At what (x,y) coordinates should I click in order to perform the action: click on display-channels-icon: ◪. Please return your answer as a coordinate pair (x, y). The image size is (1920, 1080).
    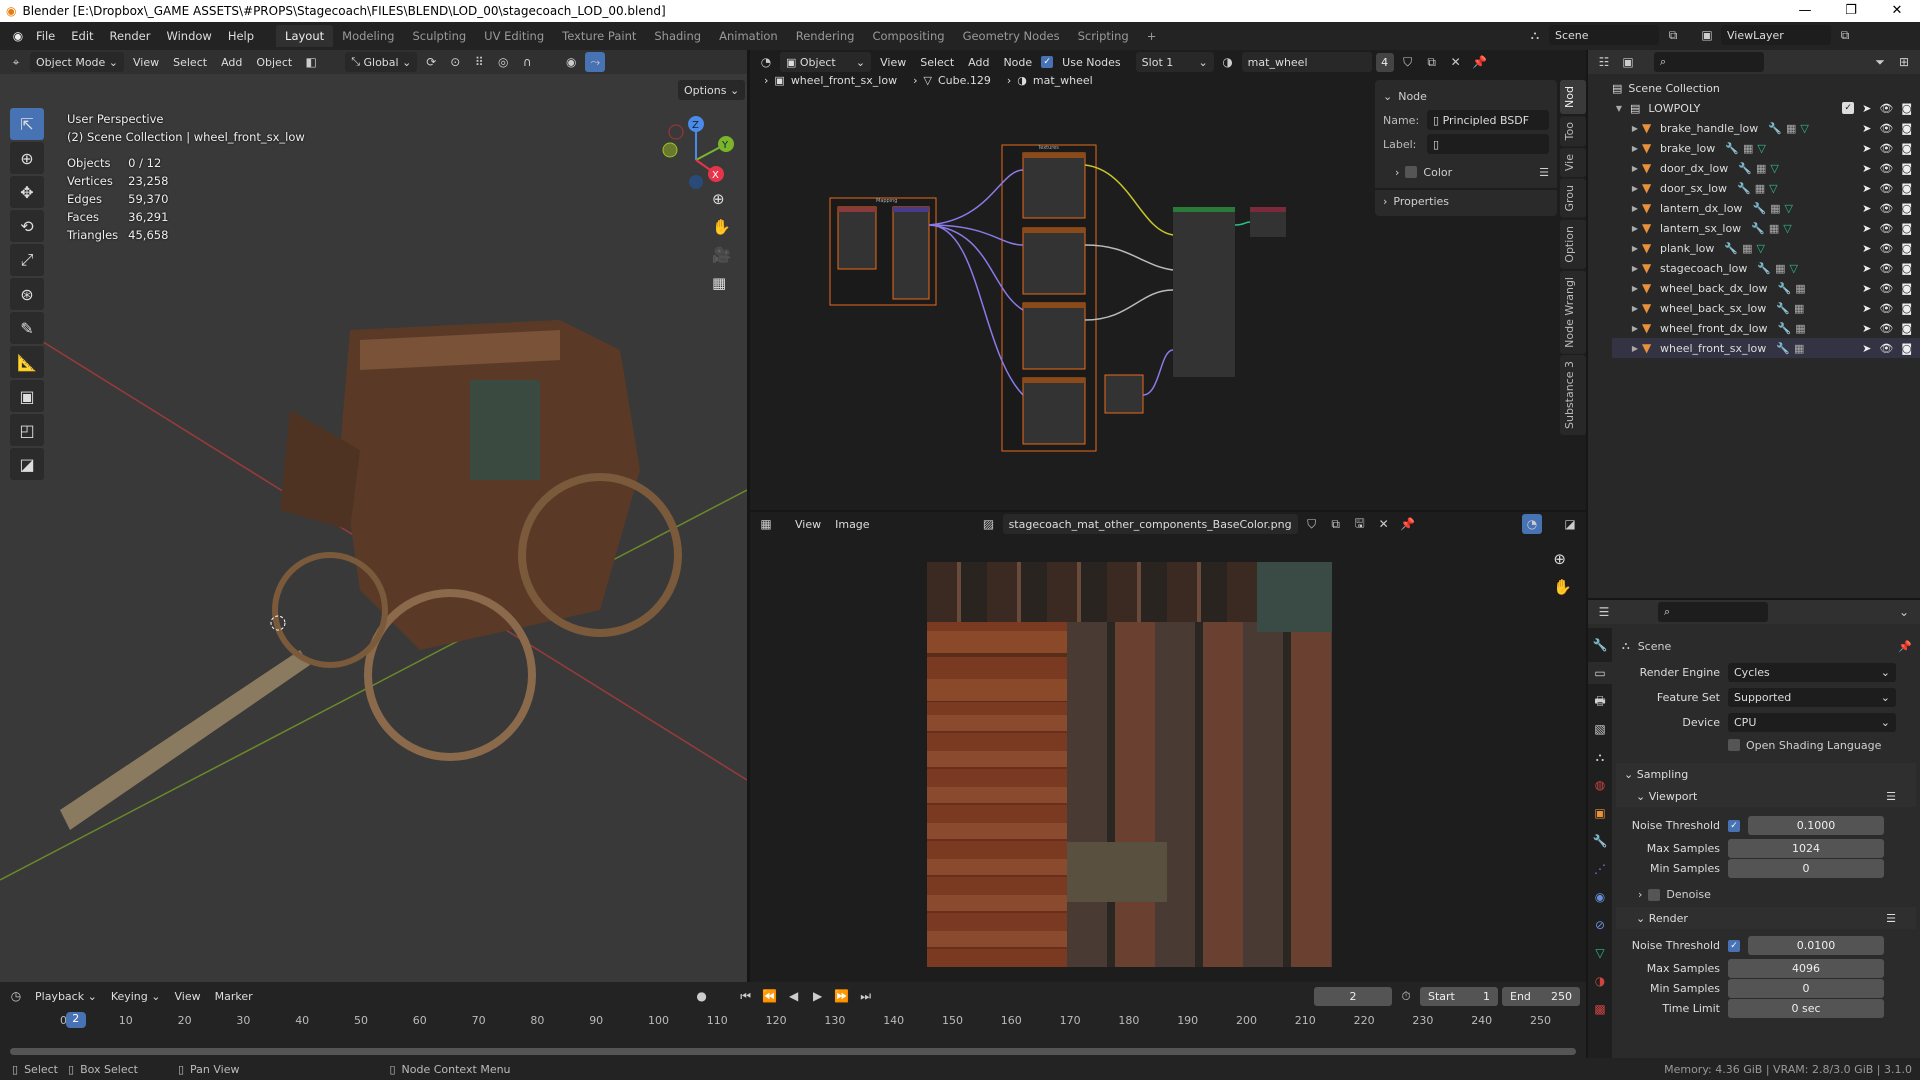
    Looking at the image, I should click on (1570, 524).